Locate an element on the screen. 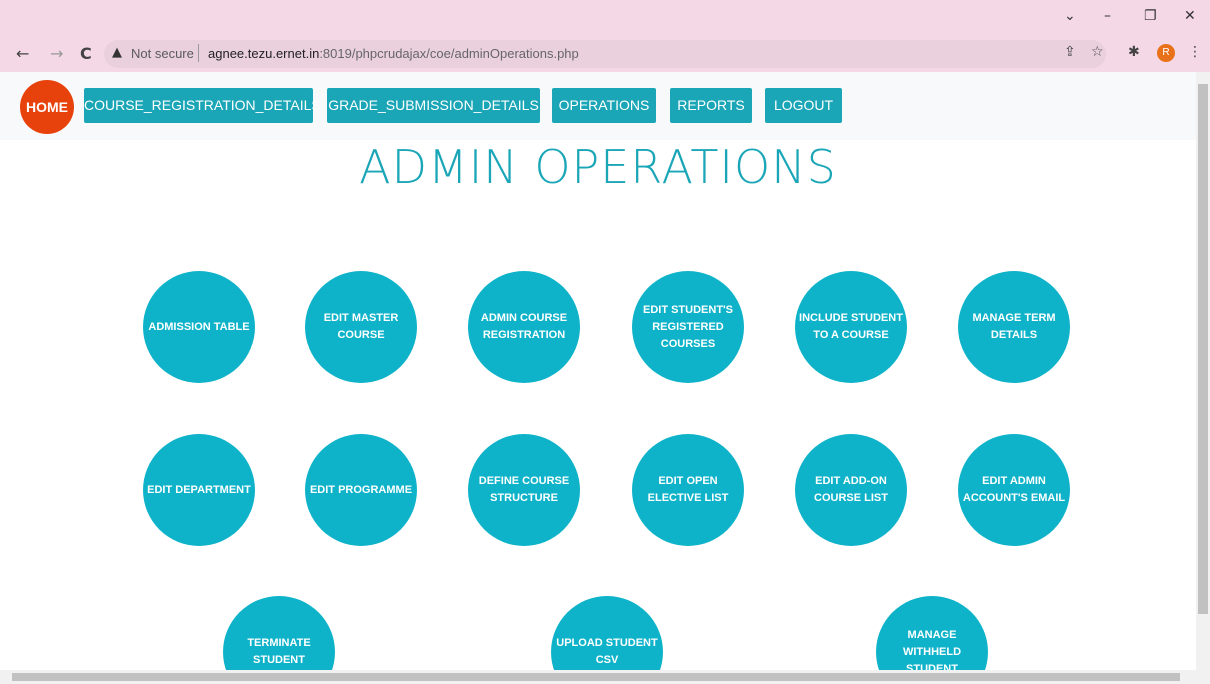  home-button: HOME is located at coordinates (47, 107).